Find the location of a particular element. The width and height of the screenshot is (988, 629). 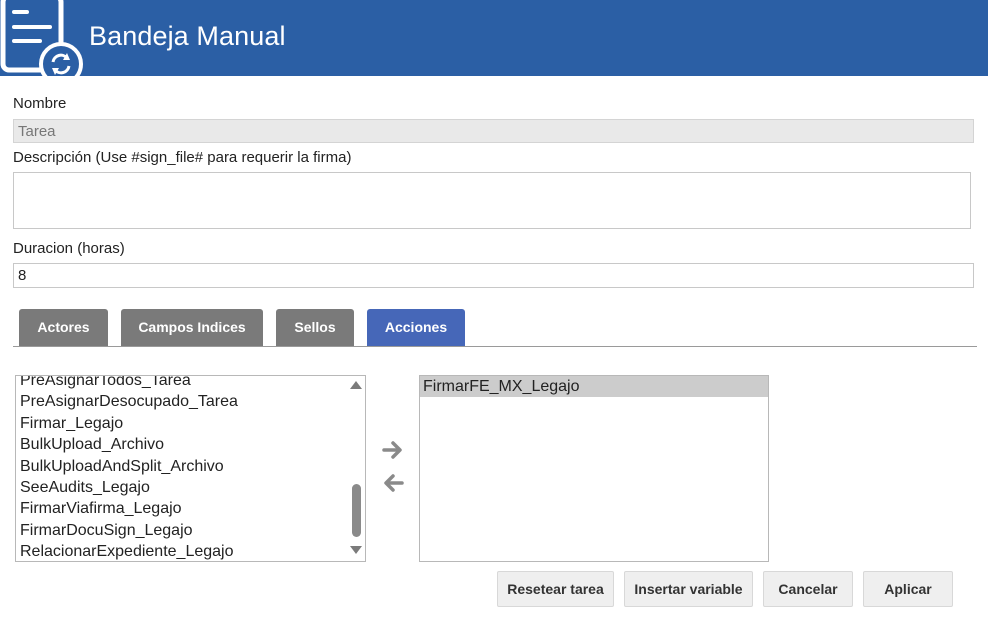

list-item: BulkUploadAndSplit_Archivo is located at coordinates (180, 466).